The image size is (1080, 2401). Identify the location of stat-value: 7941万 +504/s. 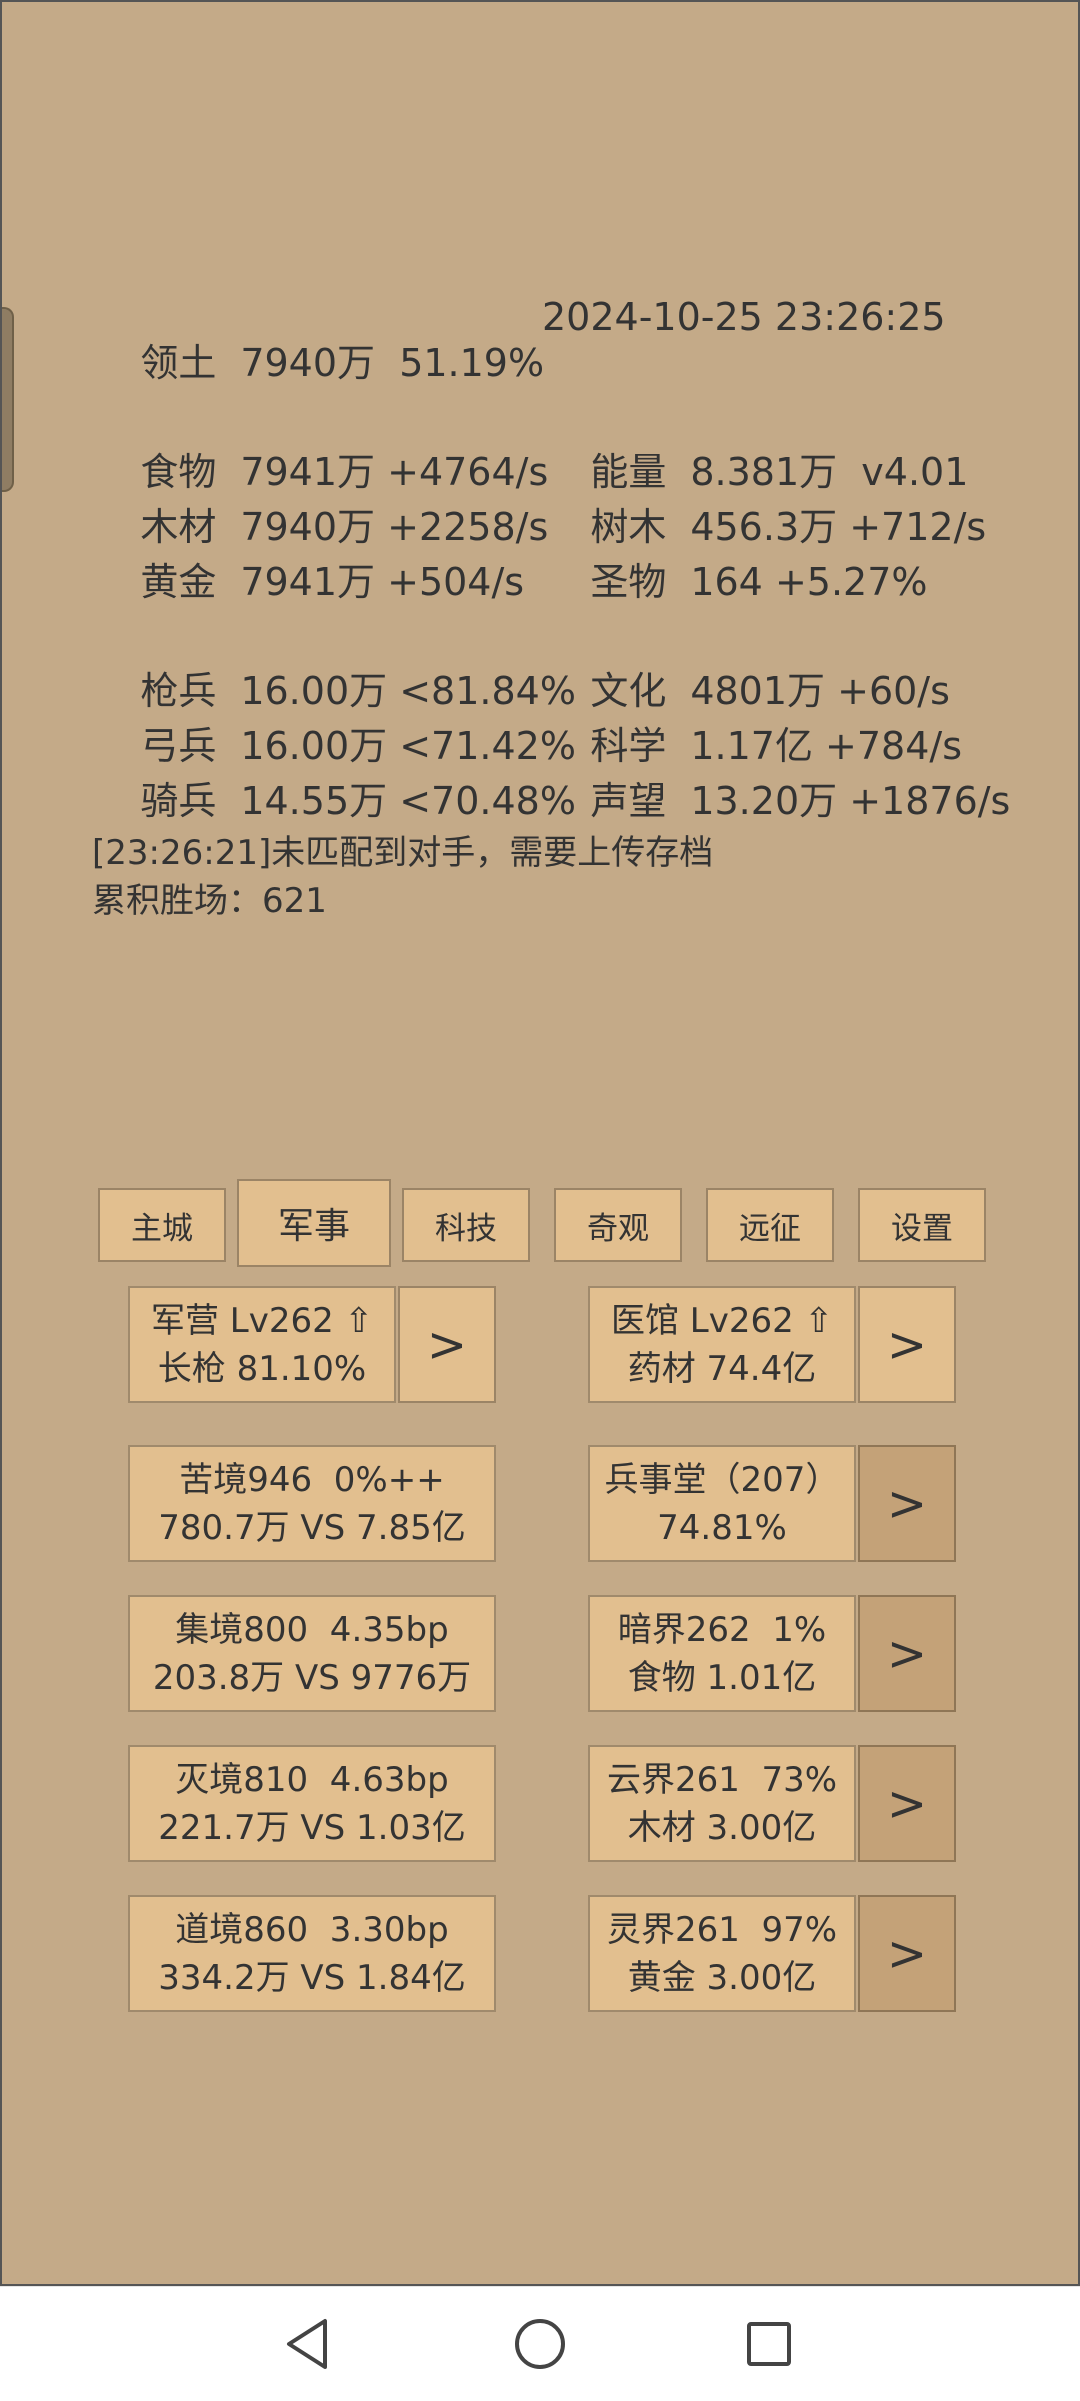
(382, 582).